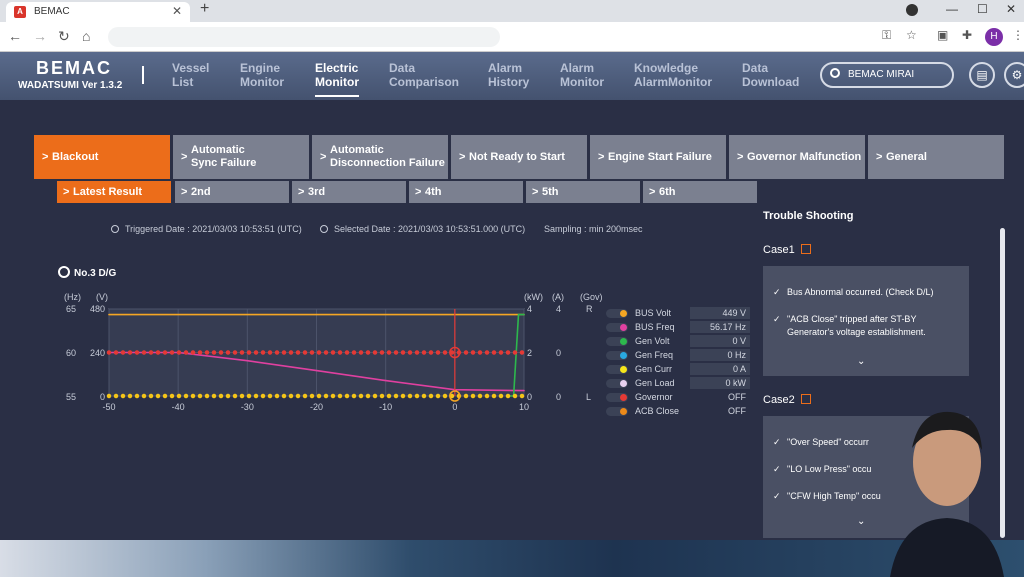 The image size is (1024, 577). What do you see at coordinates (680, 383) in the screenshot?
I see `legend-row-gen-load: Gen Load 0 kW` at bounding box center [680, 383].